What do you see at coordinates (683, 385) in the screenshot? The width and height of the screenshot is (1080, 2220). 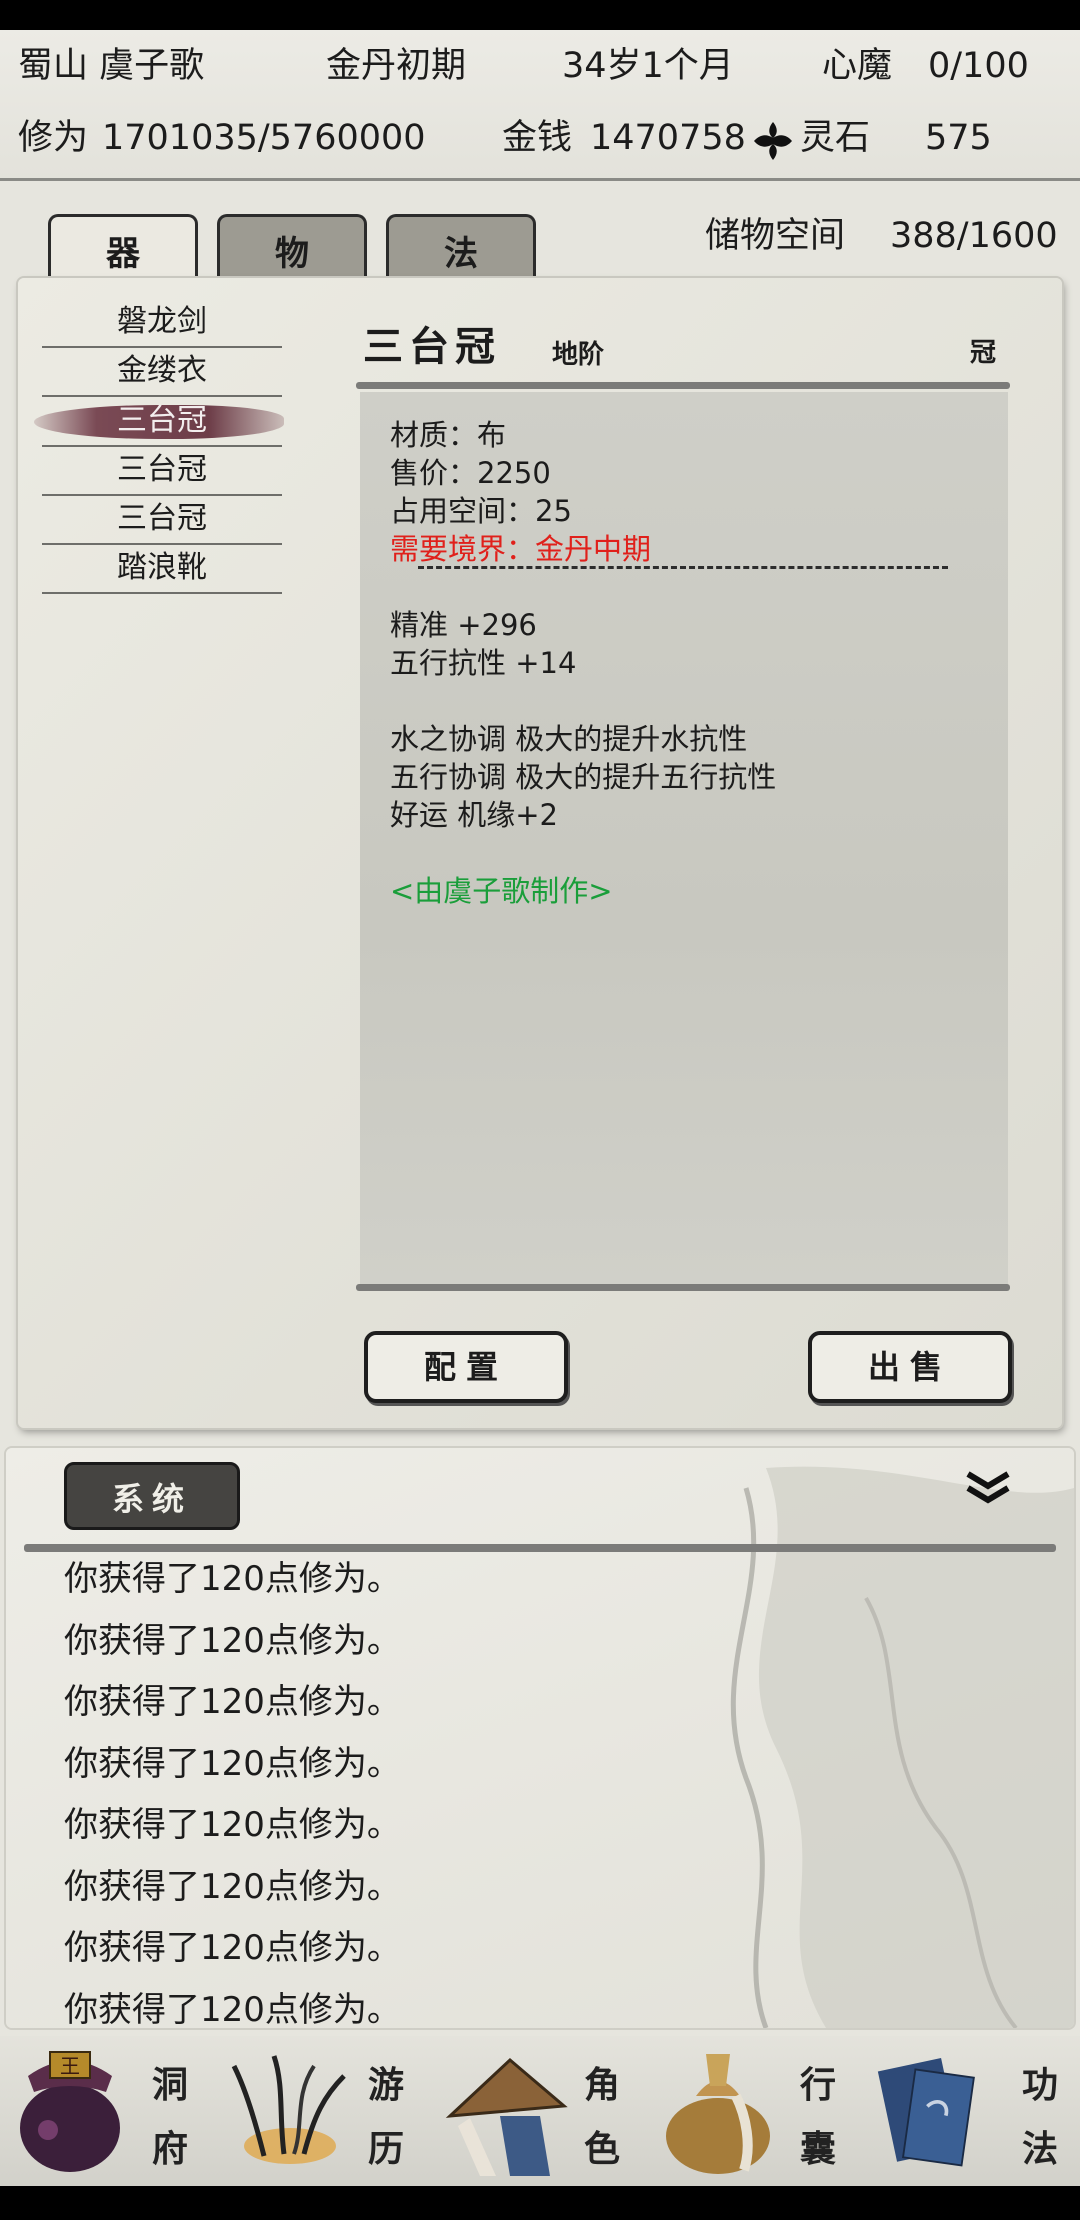 I see `detail-top-divider` at bounding box center [683, 385].